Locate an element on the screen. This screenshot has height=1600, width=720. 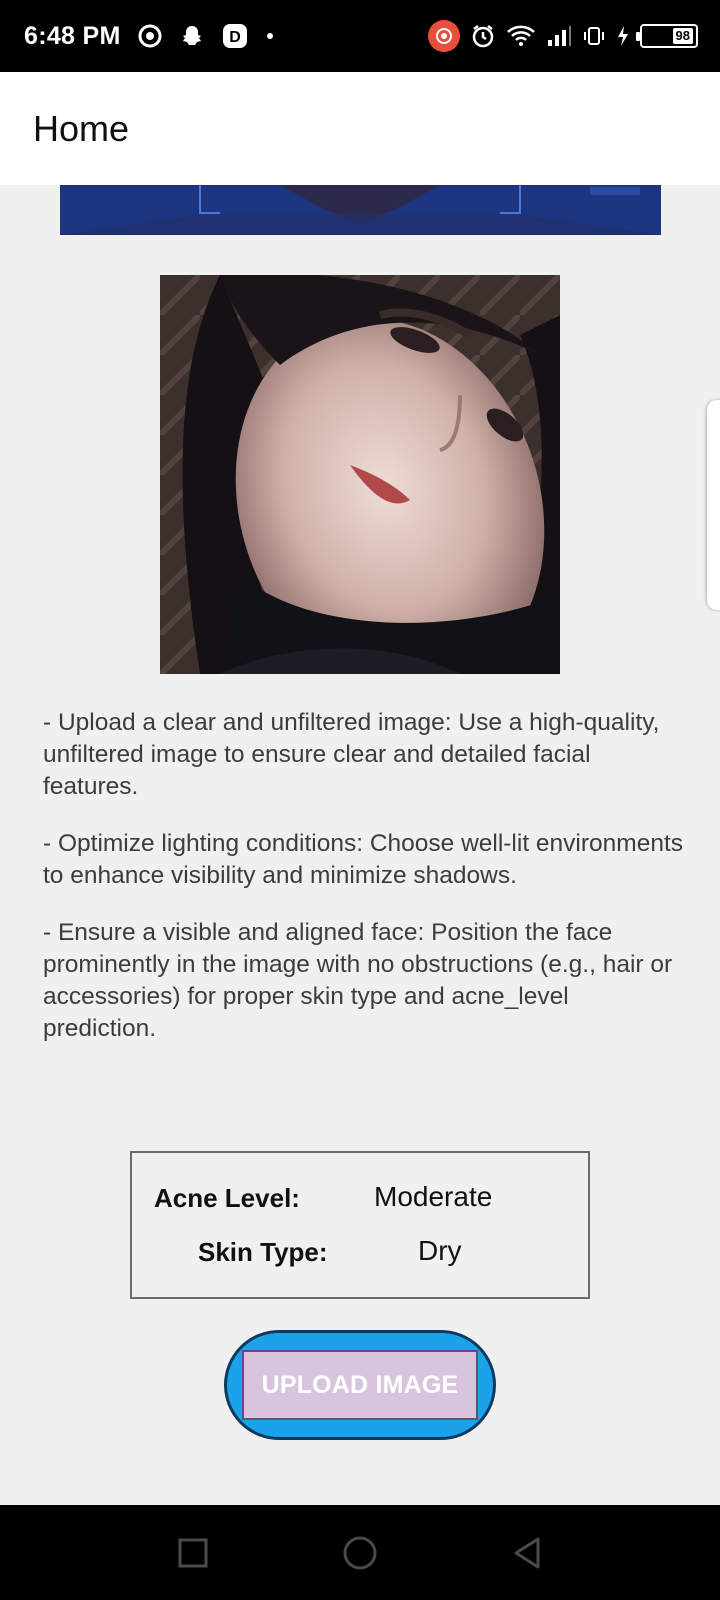
battery-level: 98 is located at coordinates (682, 36).